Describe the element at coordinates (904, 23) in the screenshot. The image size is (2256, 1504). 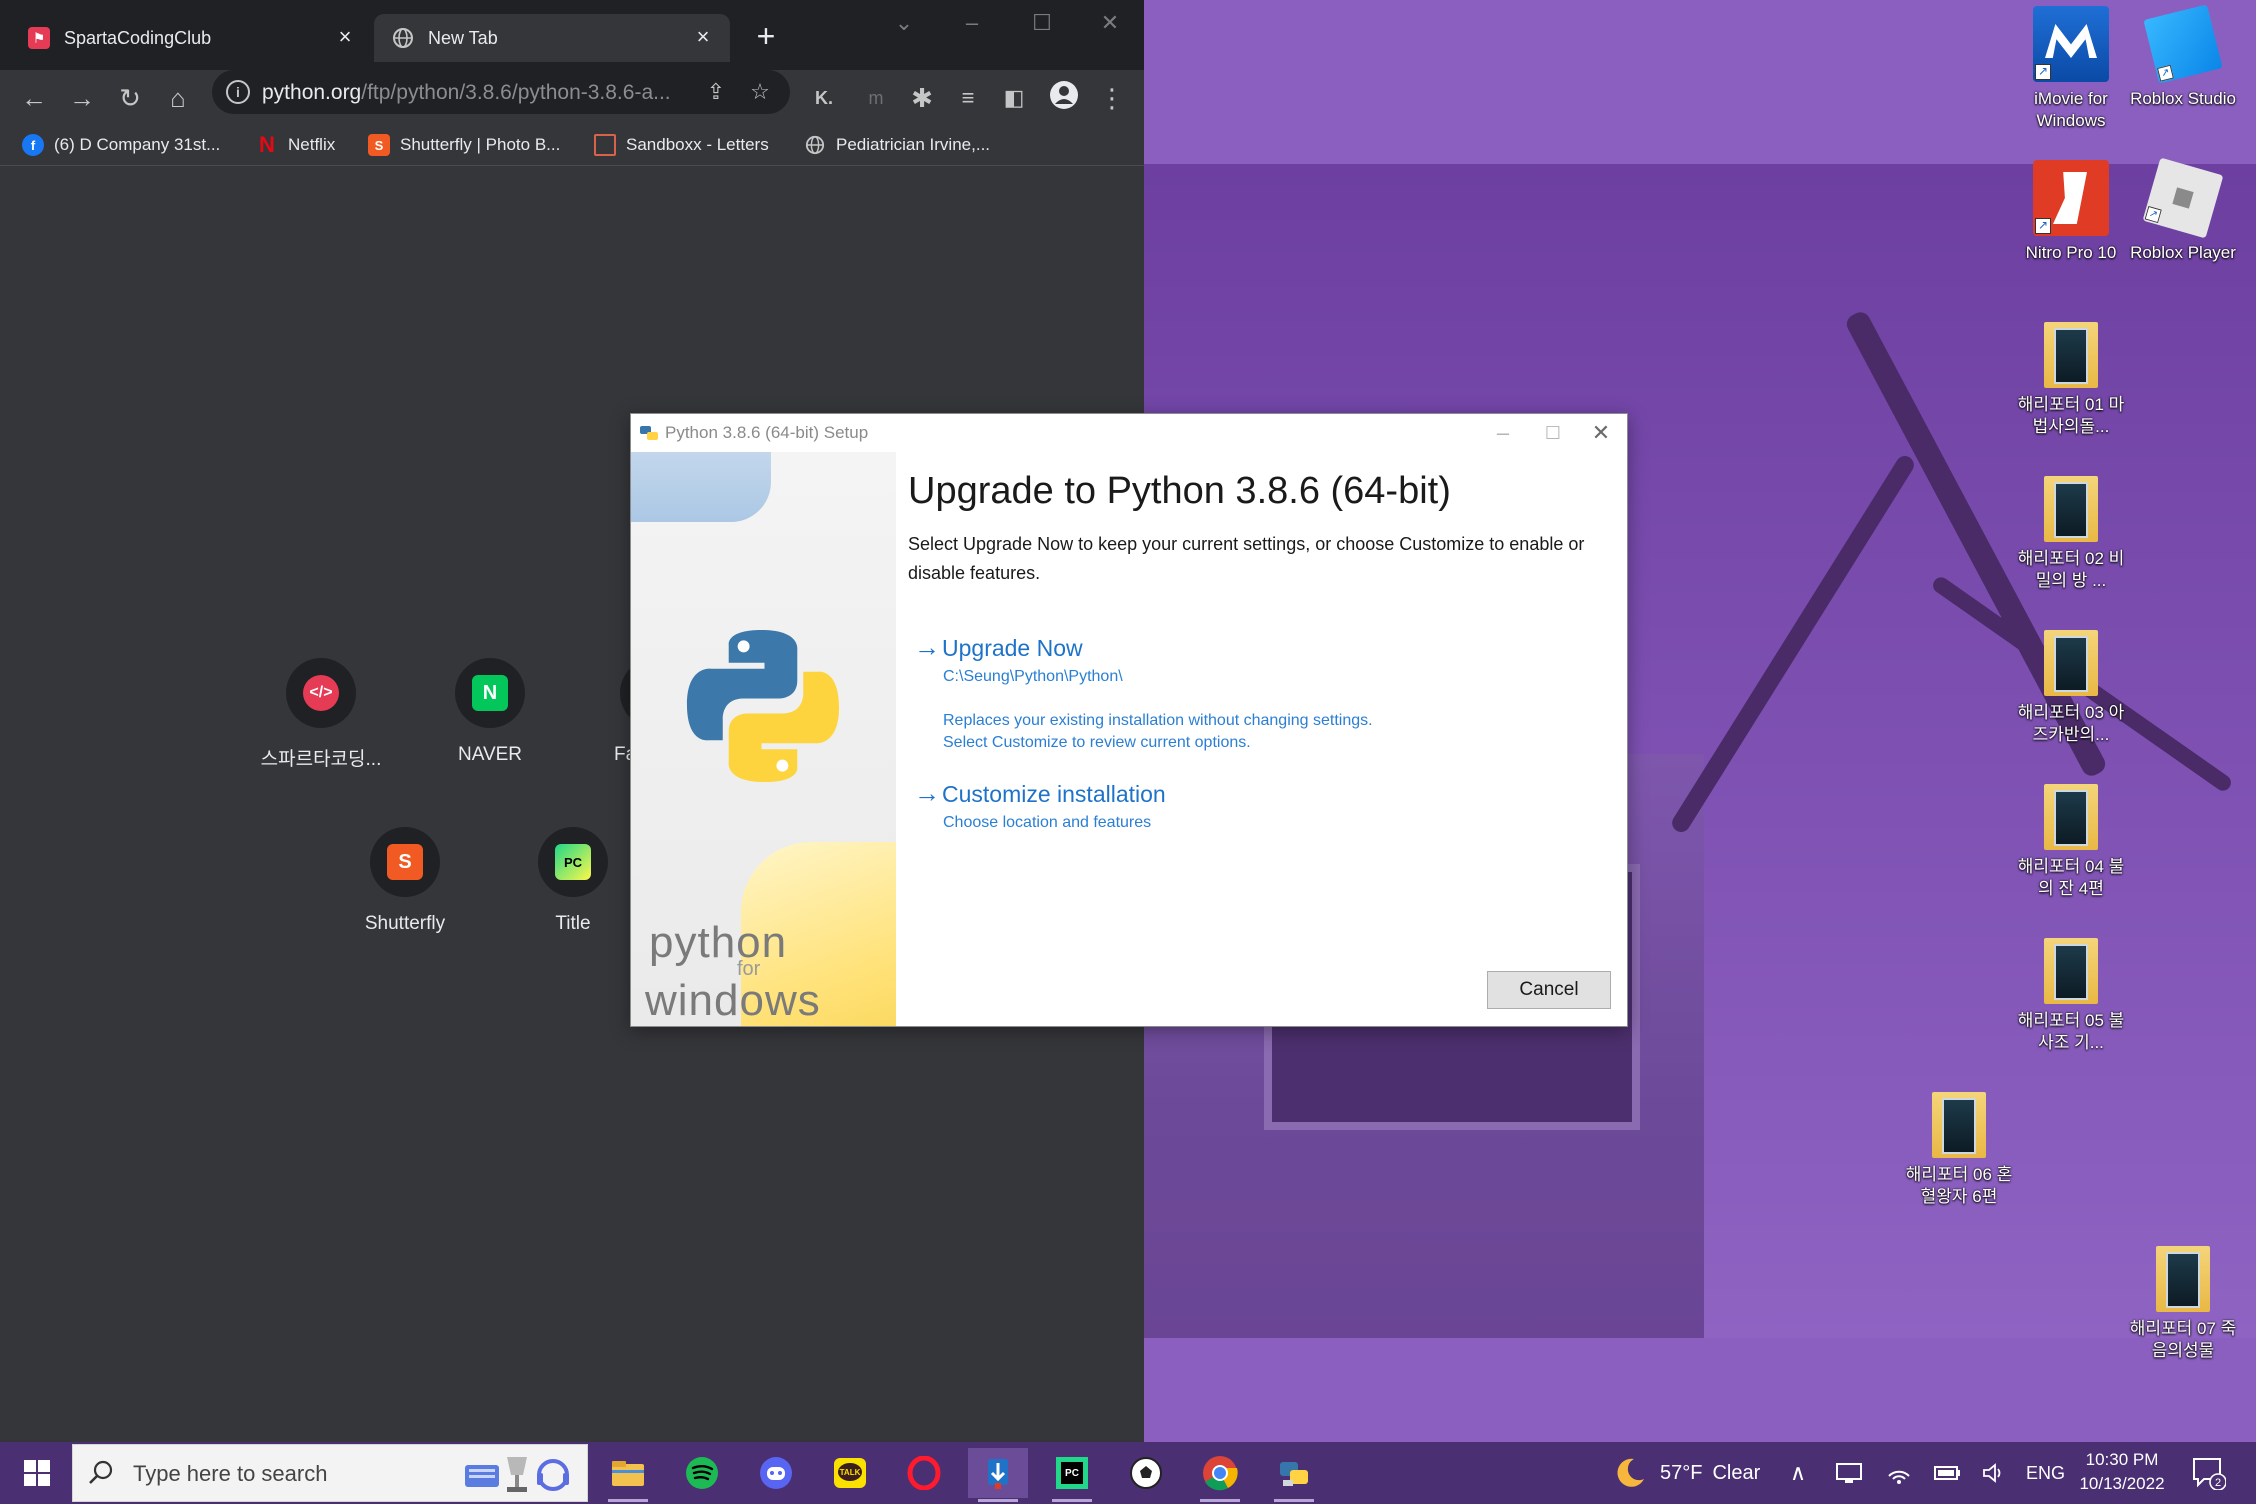
I see `tab-search-chevron-icon: ⌄` at that location.